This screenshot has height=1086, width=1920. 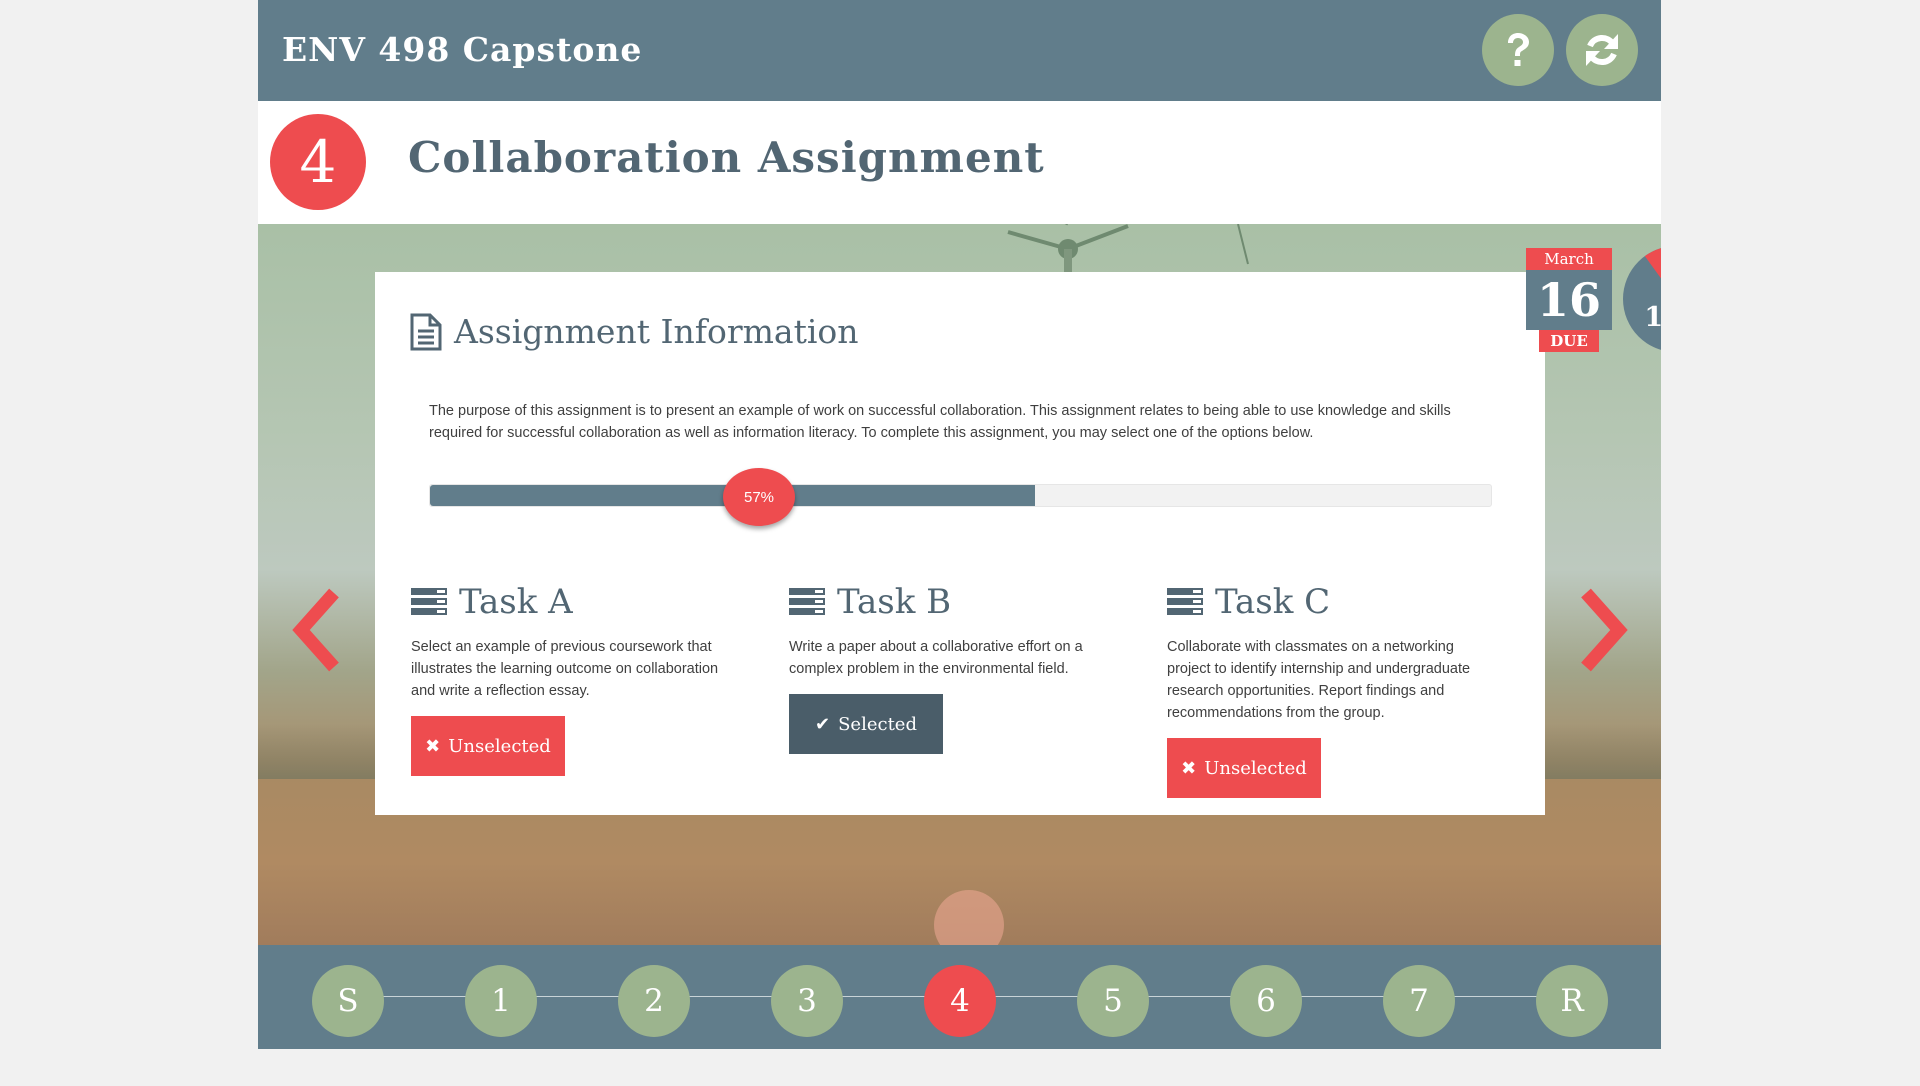 I want to click on previous-arrow-button, so click(x=319, y=630).